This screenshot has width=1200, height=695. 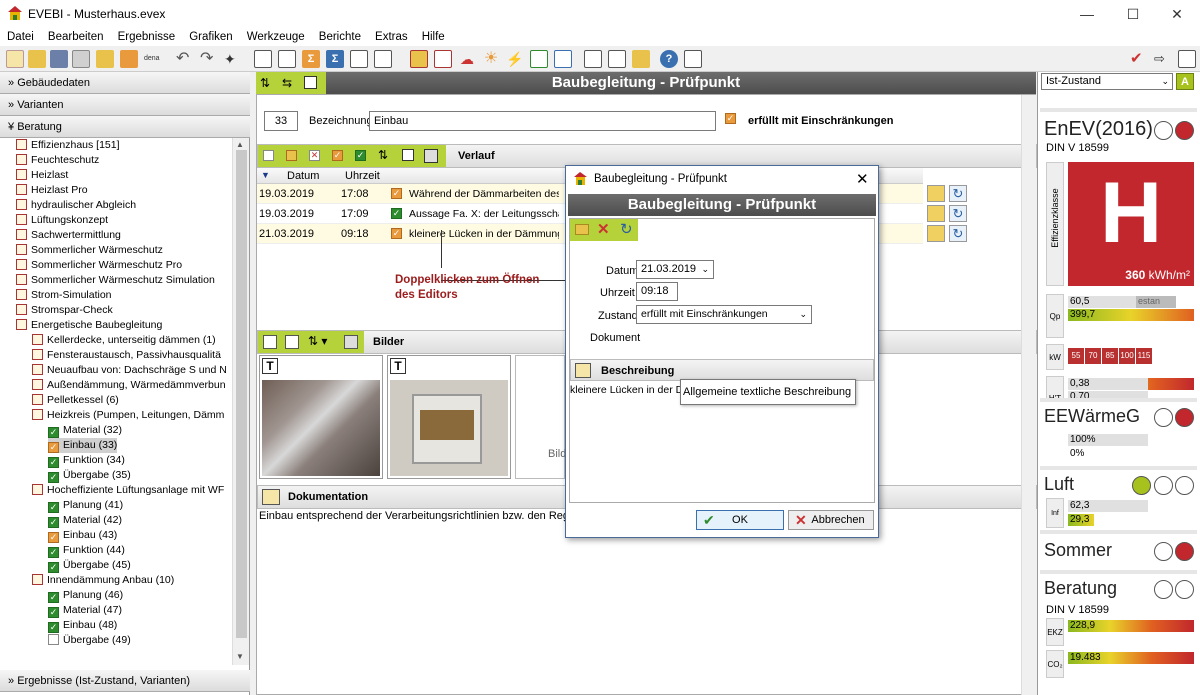 I want to click on status-checkbox: ✓, so click(x=730, y=118).